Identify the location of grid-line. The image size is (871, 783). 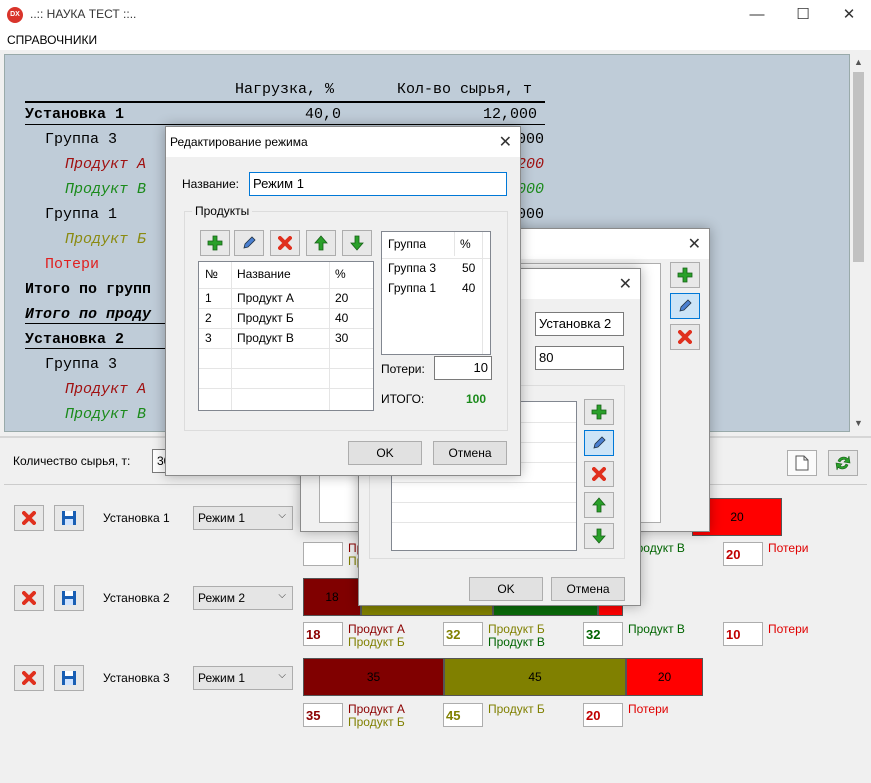
(454, 244).